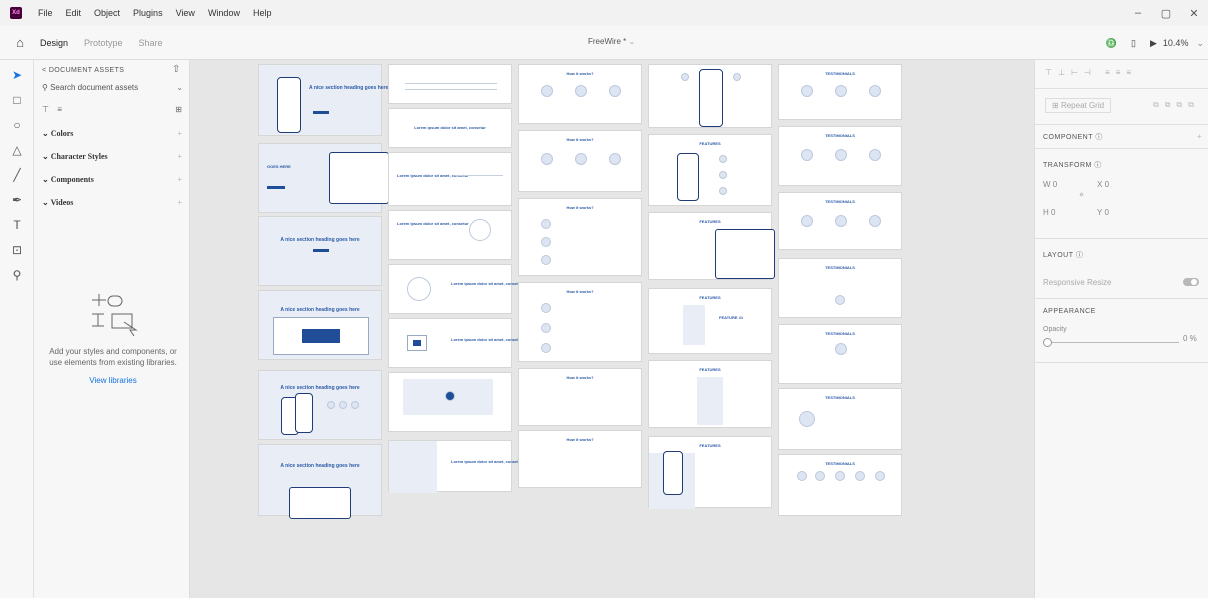 The height and width of the screenshot is (598, 1208). Describe the element at coordinates (611, 41) in the screenshot. I see `document-title: FreeWire * ⌄` at that location.